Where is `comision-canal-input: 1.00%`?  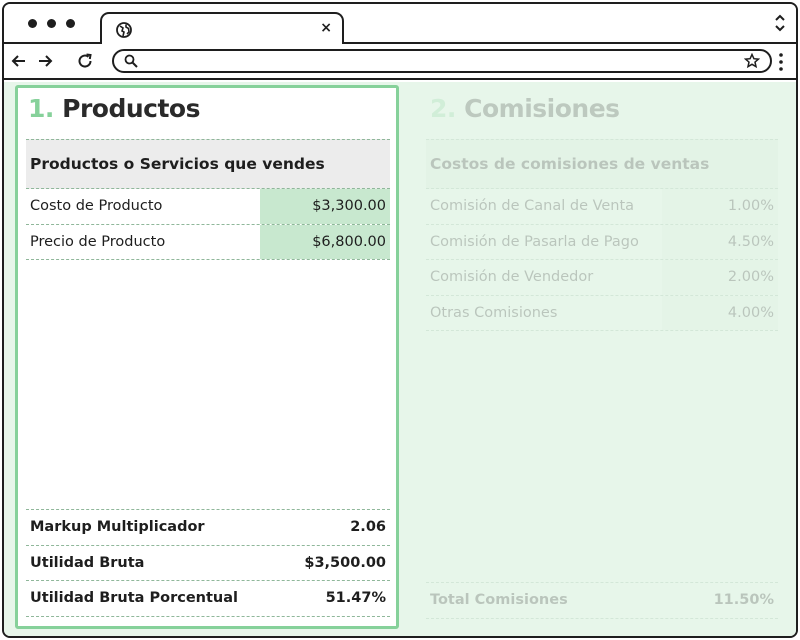 comision-canal-input: 1.00% is located at coordinates (720, 206).